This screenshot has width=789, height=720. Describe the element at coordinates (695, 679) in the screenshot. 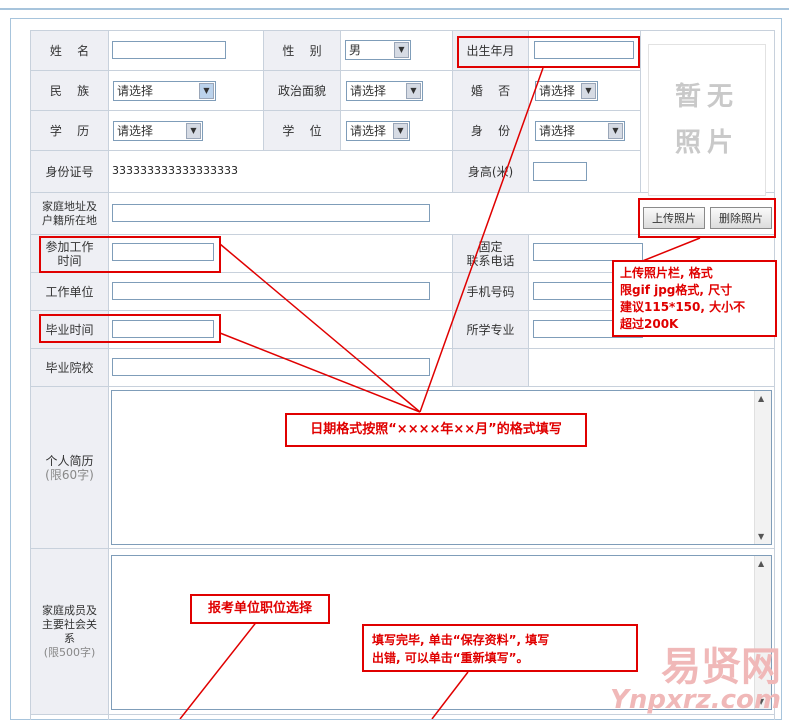

I see `watermark-logo: 易贤网 Ynpxrz.com` at that location.